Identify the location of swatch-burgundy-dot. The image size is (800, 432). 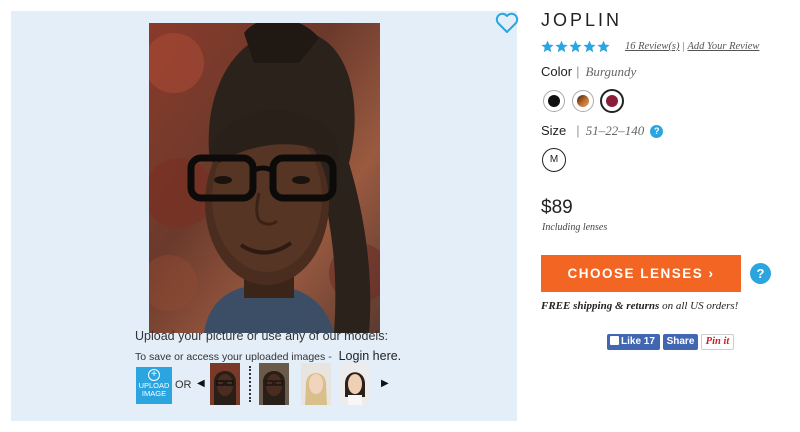
(612, 101).